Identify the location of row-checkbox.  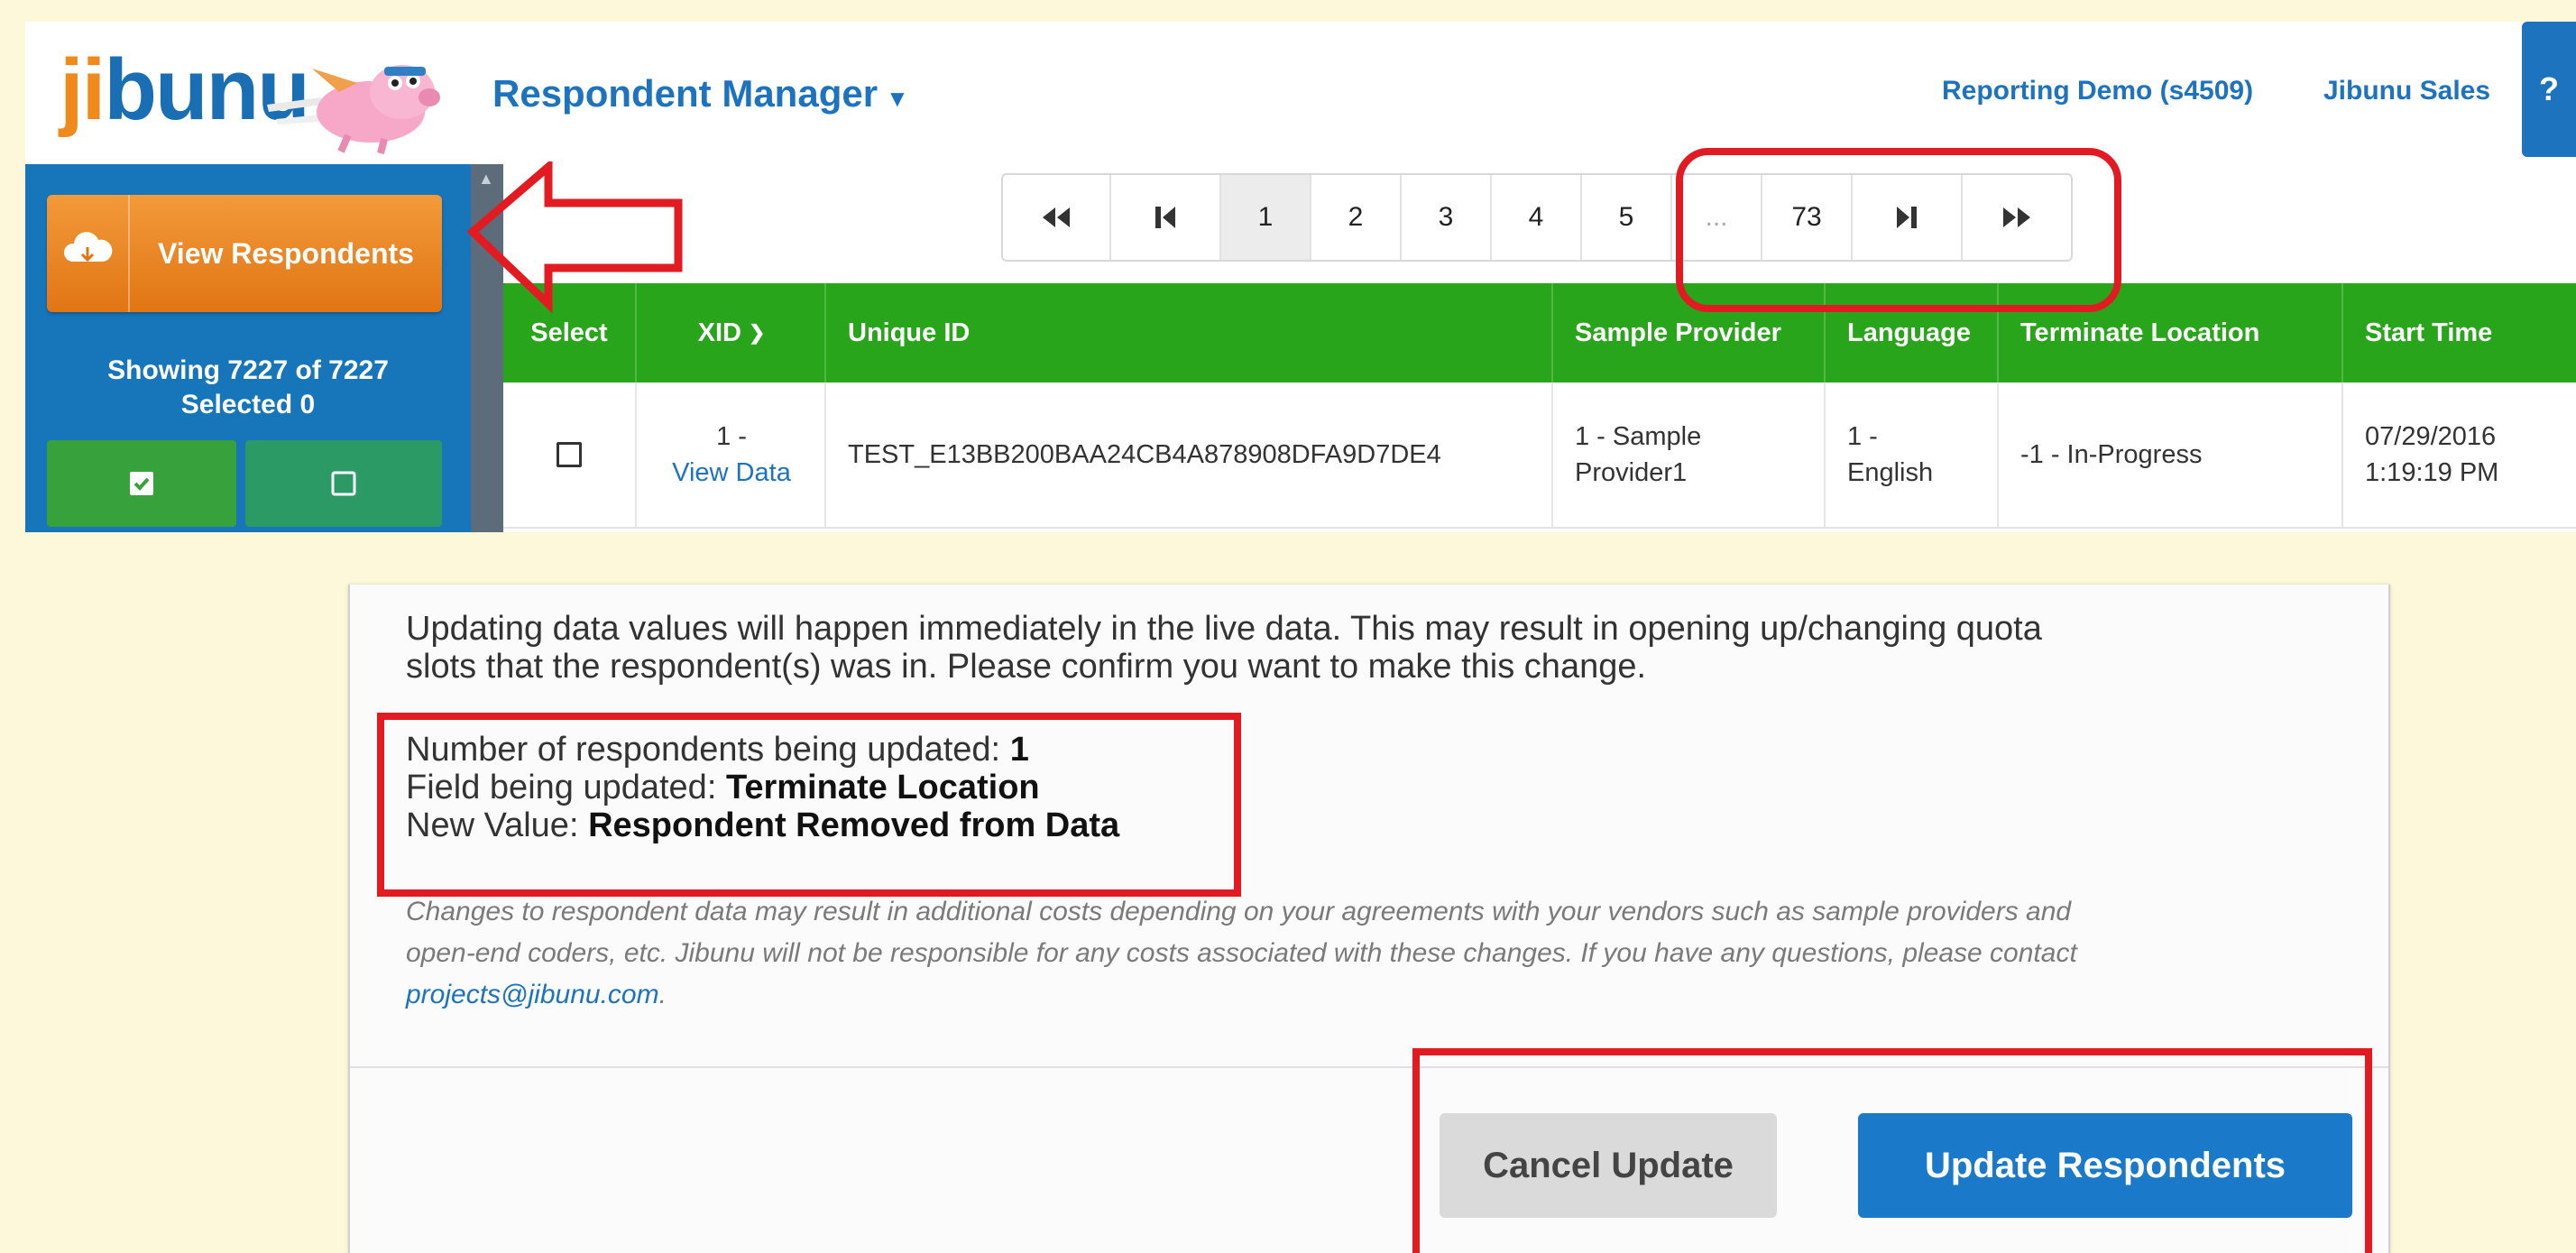
(569, 455).